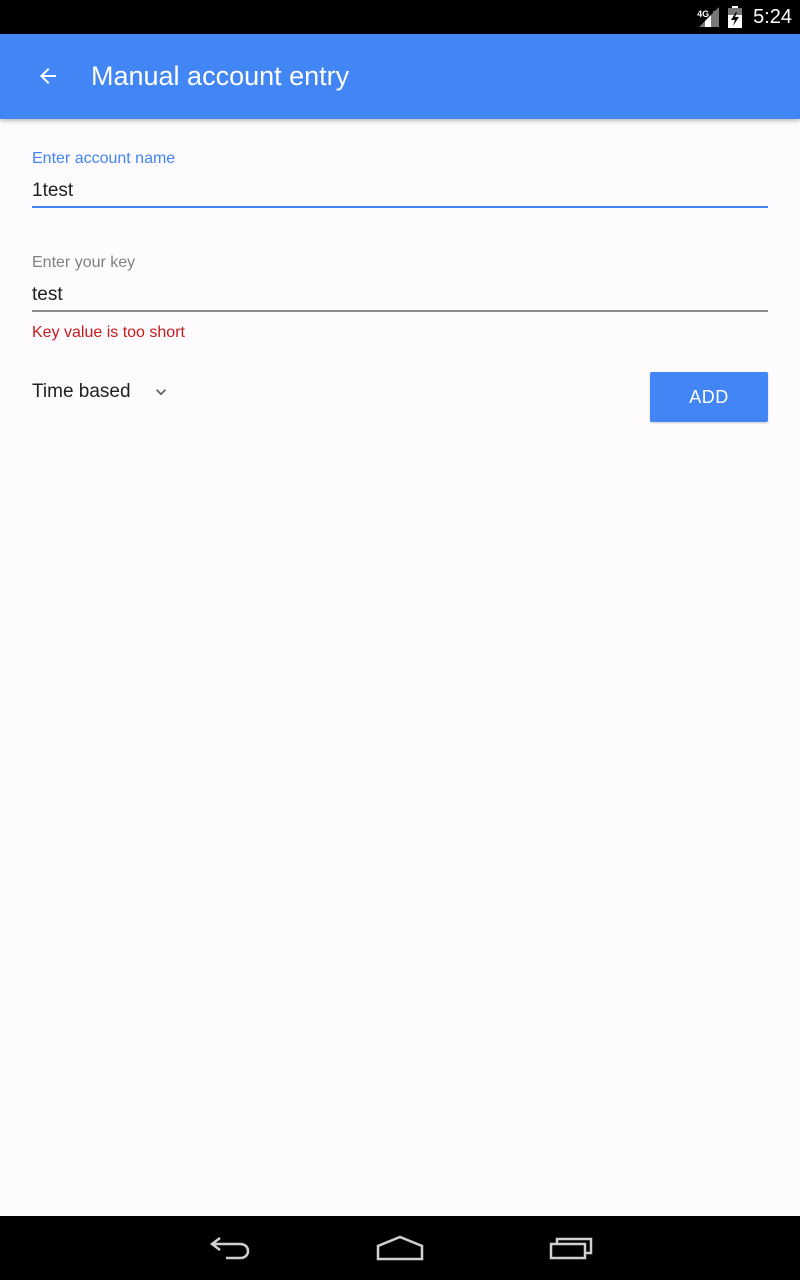  I want to click on arrow-back-icon, so click(48, 76).